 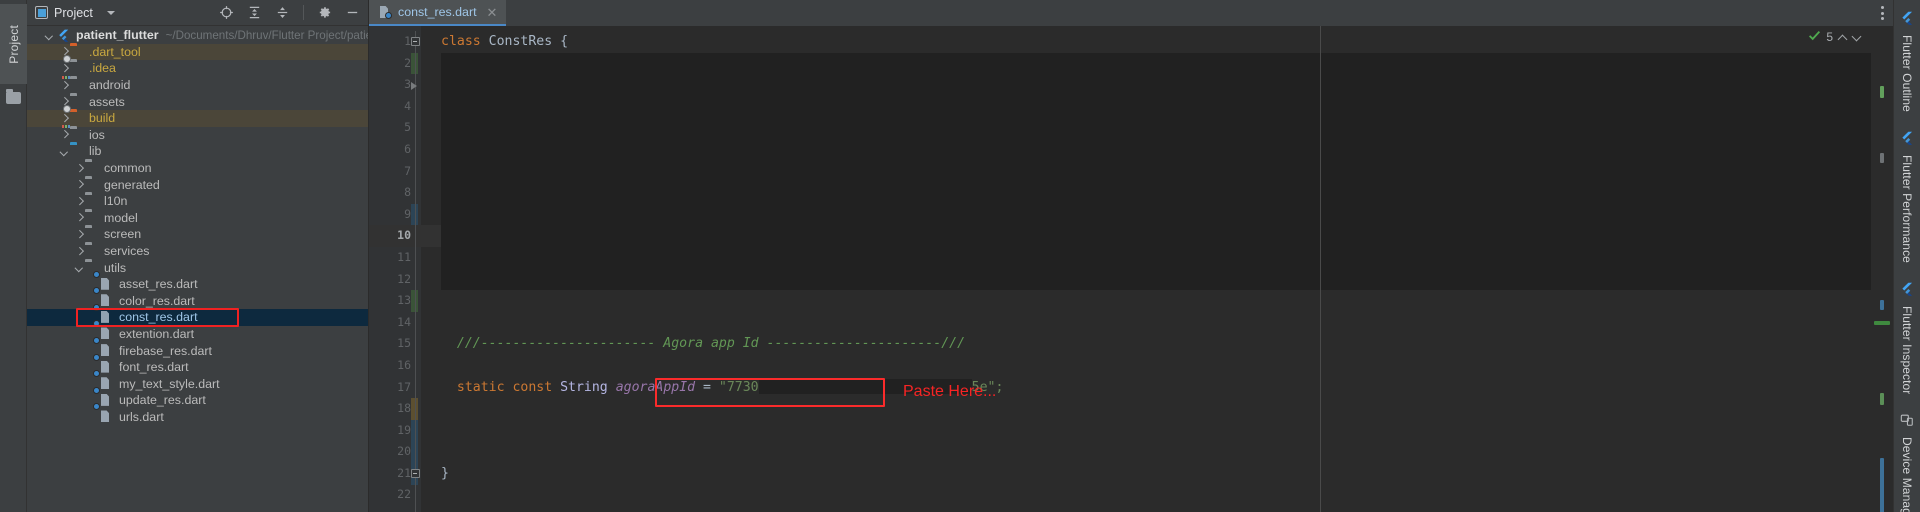 What do you see at coordinates (13, 44) in the screenshot?
I see `tool-tab-project: Project` at bounding box center [13, 44].